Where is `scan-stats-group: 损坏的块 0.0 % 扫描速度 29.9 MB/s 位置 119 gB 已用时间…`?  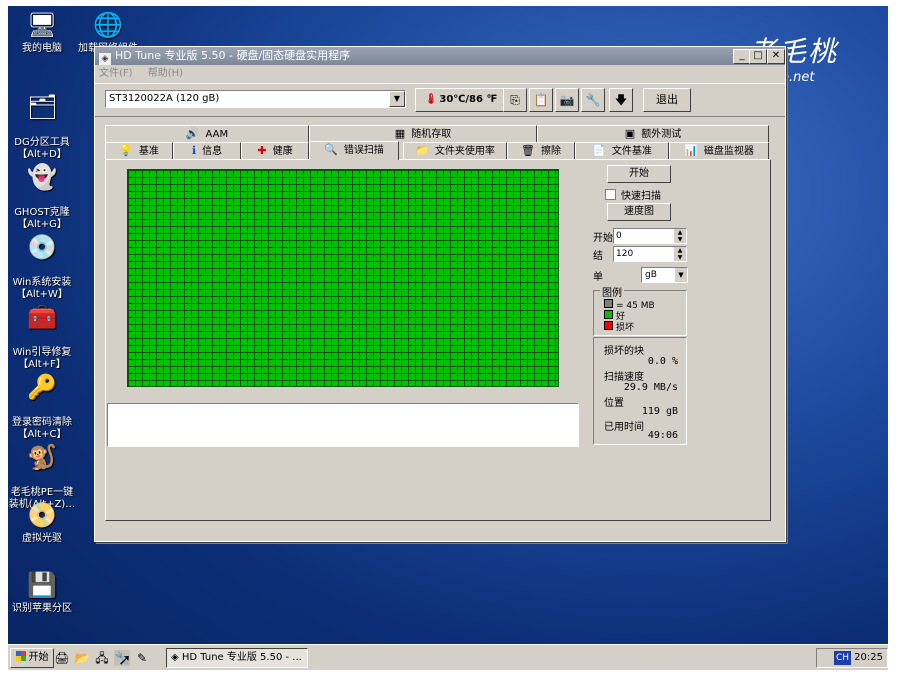
scan-stats-group: 损坏的块 0.0 % 扫描速度 29.9 MB/s 位置 119 gB 已用时间… is located at coordinates (640, 391).